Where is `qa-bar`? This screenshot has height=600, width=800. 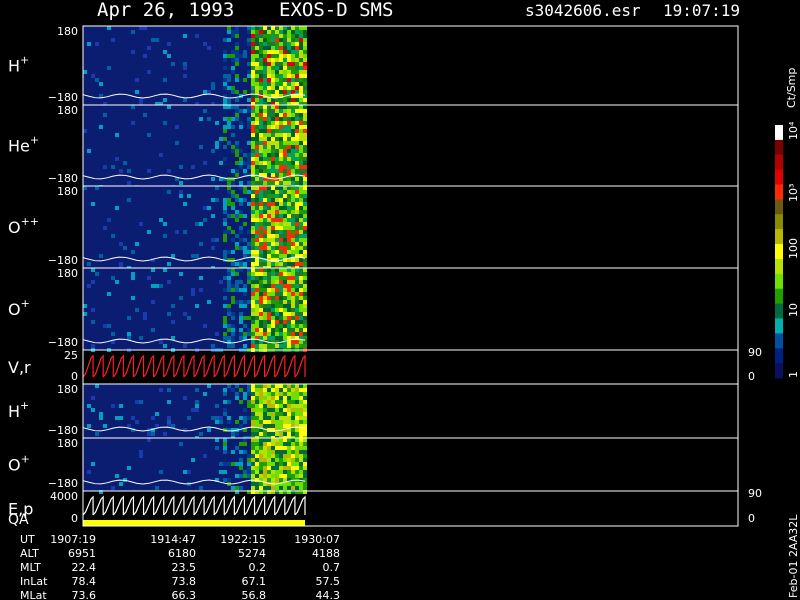 qa-bar is located at coordinates (194, 523).